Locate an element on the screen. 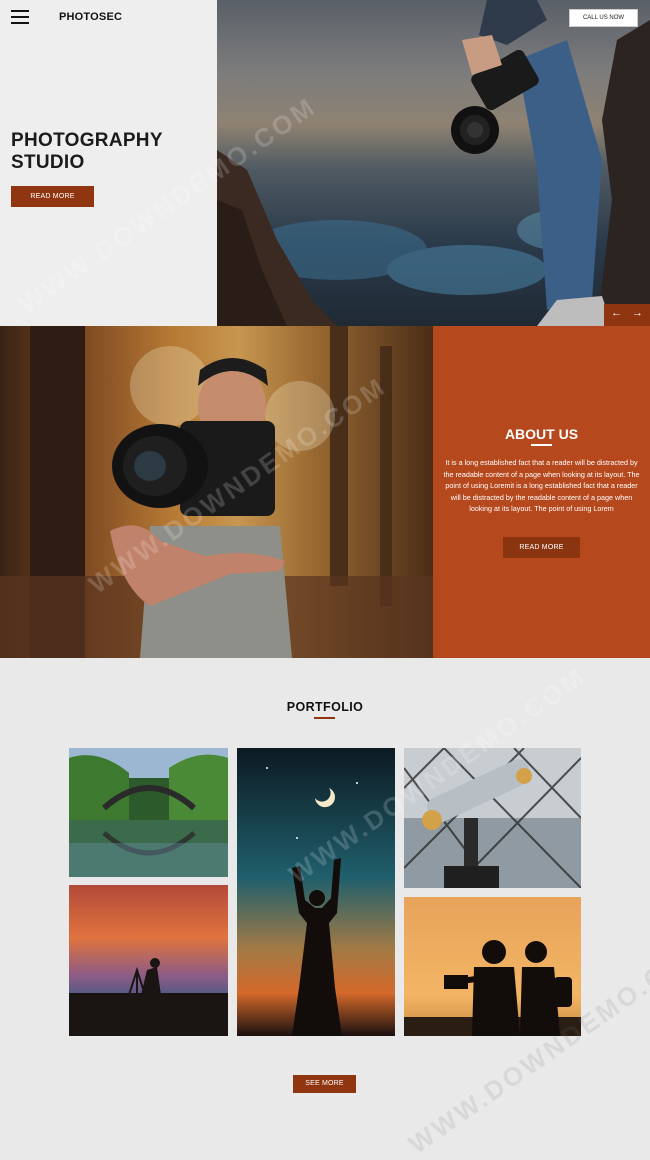 The image size is (650, 1160). hero-read-more-button: READ MORE is located at coordinates (52, 196).